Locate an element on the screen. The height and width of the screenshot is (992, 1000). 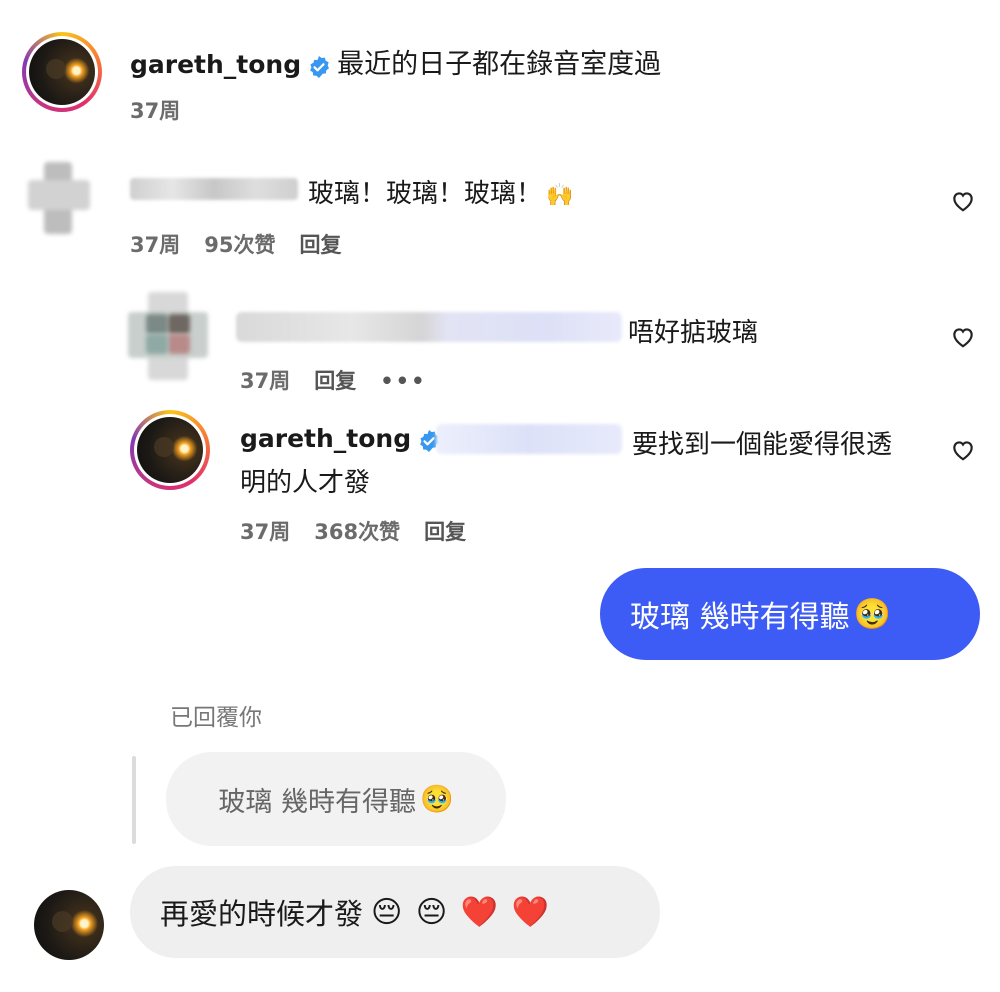
replied-to-you-label: 已回覆你 is located at coordinates (216, 718).